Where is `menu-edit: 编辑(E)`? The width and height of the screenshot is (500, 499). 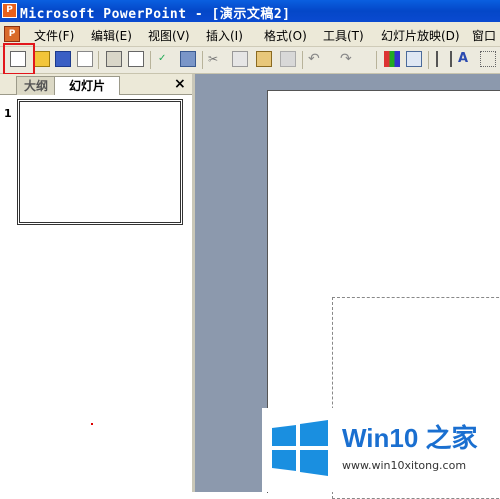
menu-edit: 编辑(E) is located at coordinates (111, 35).